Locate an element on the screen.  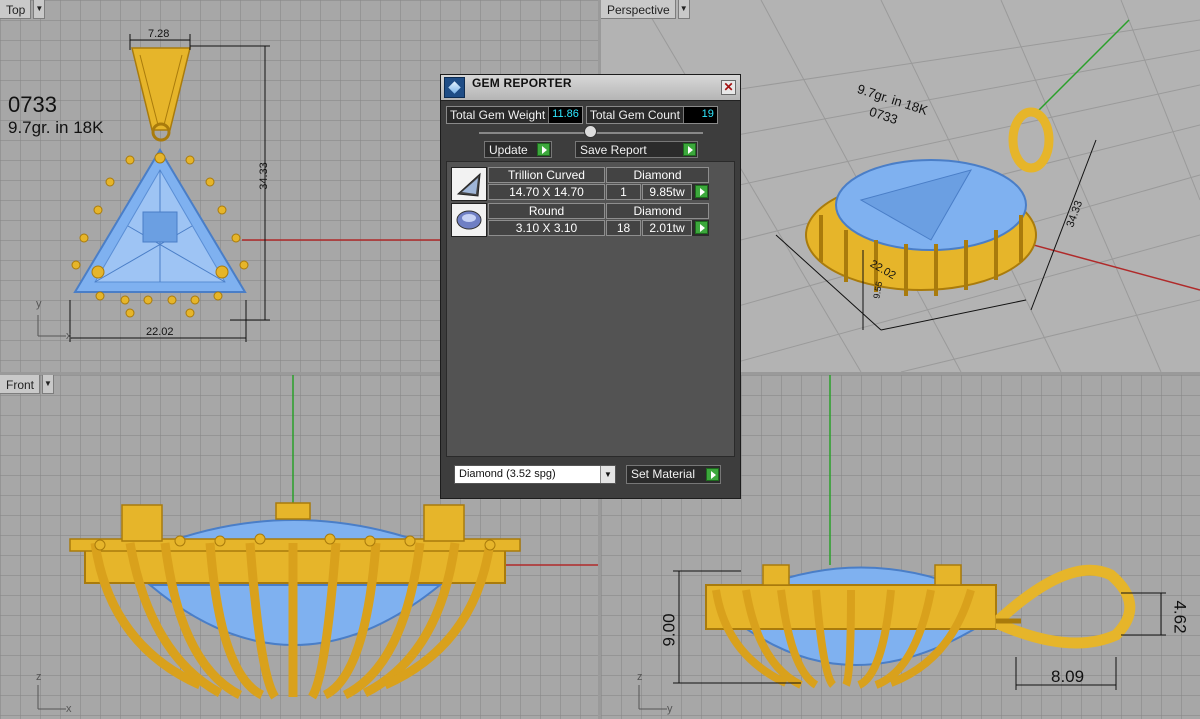
update-button-label: Update is located at coordinates (508, 150).